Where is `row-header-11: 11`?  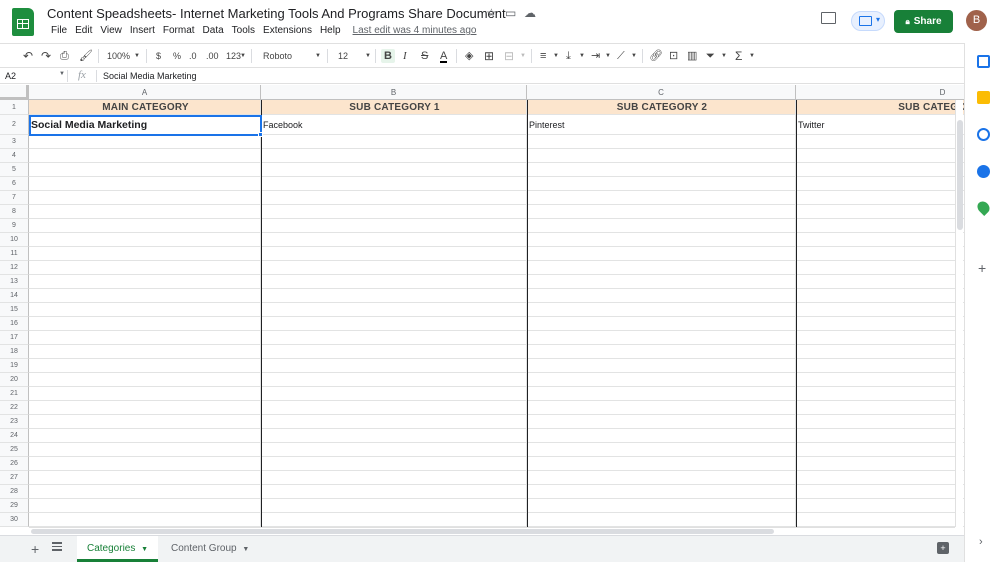
row-header-11: 11 is located at coordinates (14, 254).